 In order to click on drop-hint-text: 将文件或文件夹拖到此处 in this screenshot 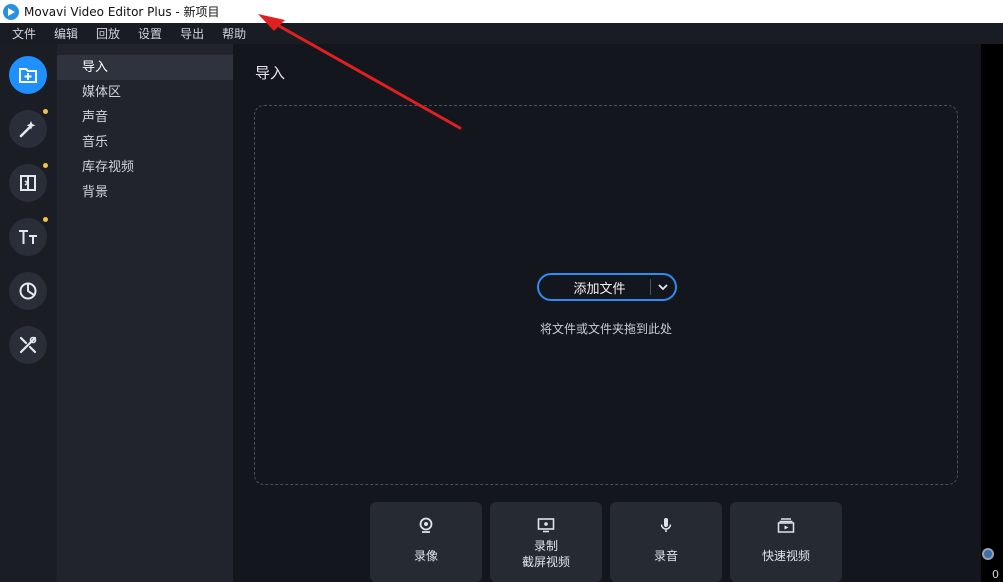, I will do `click(605, 329)`.